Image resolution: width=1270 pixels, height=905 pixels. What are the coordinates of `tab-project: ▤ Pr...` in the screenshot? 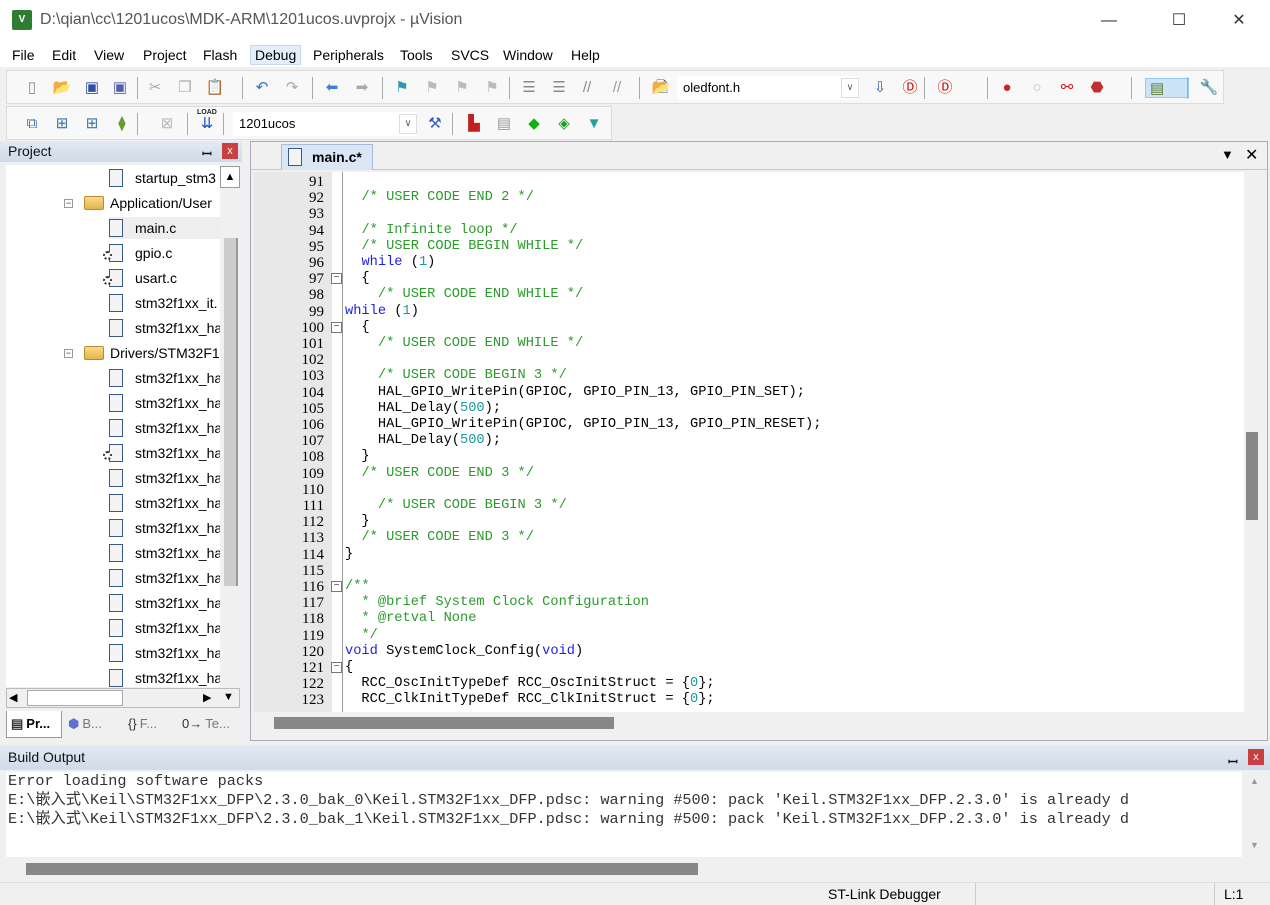 It's located at (34, 724).